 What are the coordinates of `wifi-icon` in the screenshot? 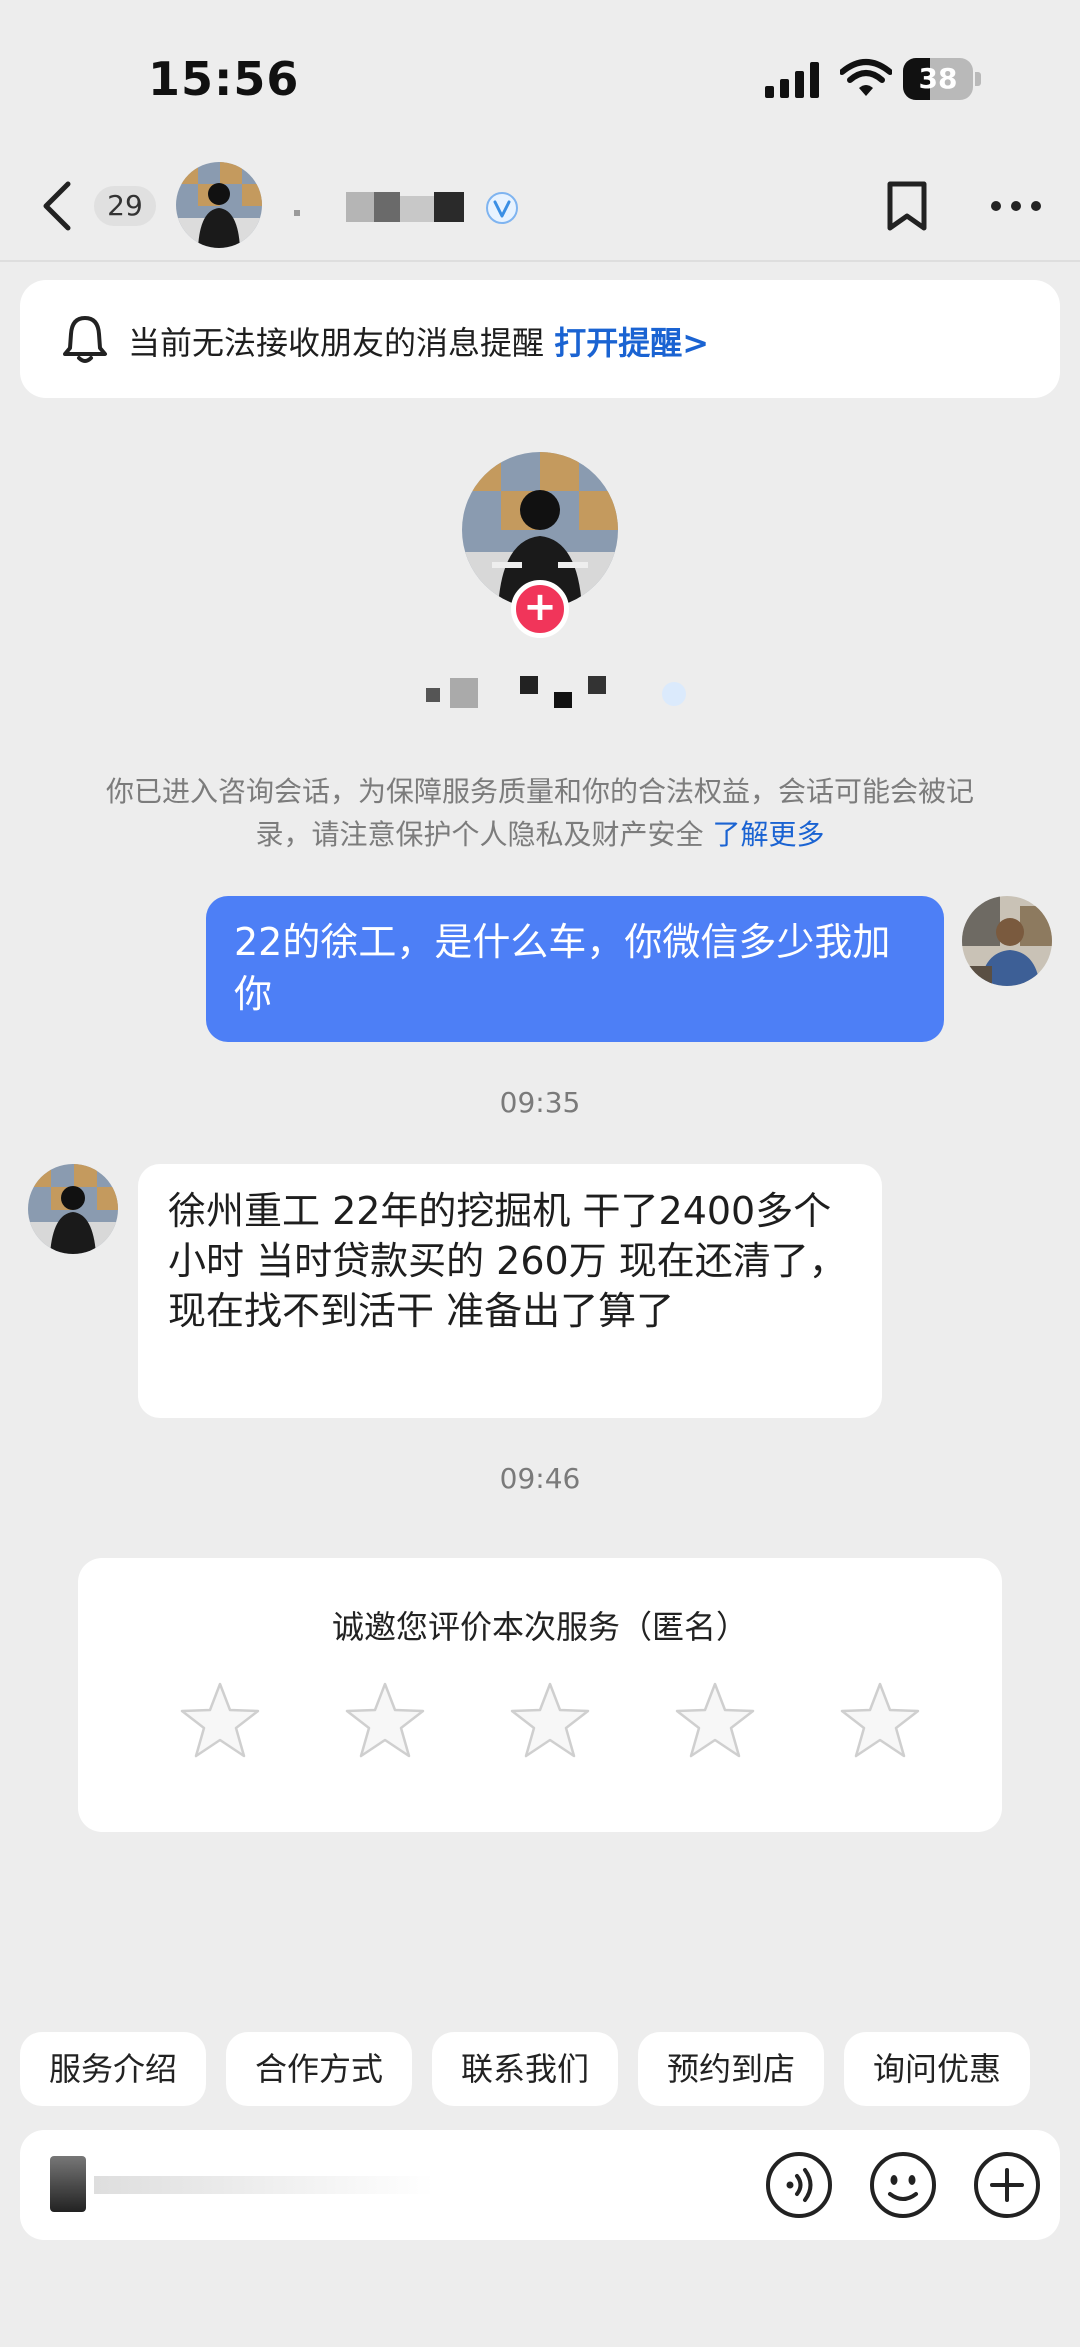 It's located at (866, 77).